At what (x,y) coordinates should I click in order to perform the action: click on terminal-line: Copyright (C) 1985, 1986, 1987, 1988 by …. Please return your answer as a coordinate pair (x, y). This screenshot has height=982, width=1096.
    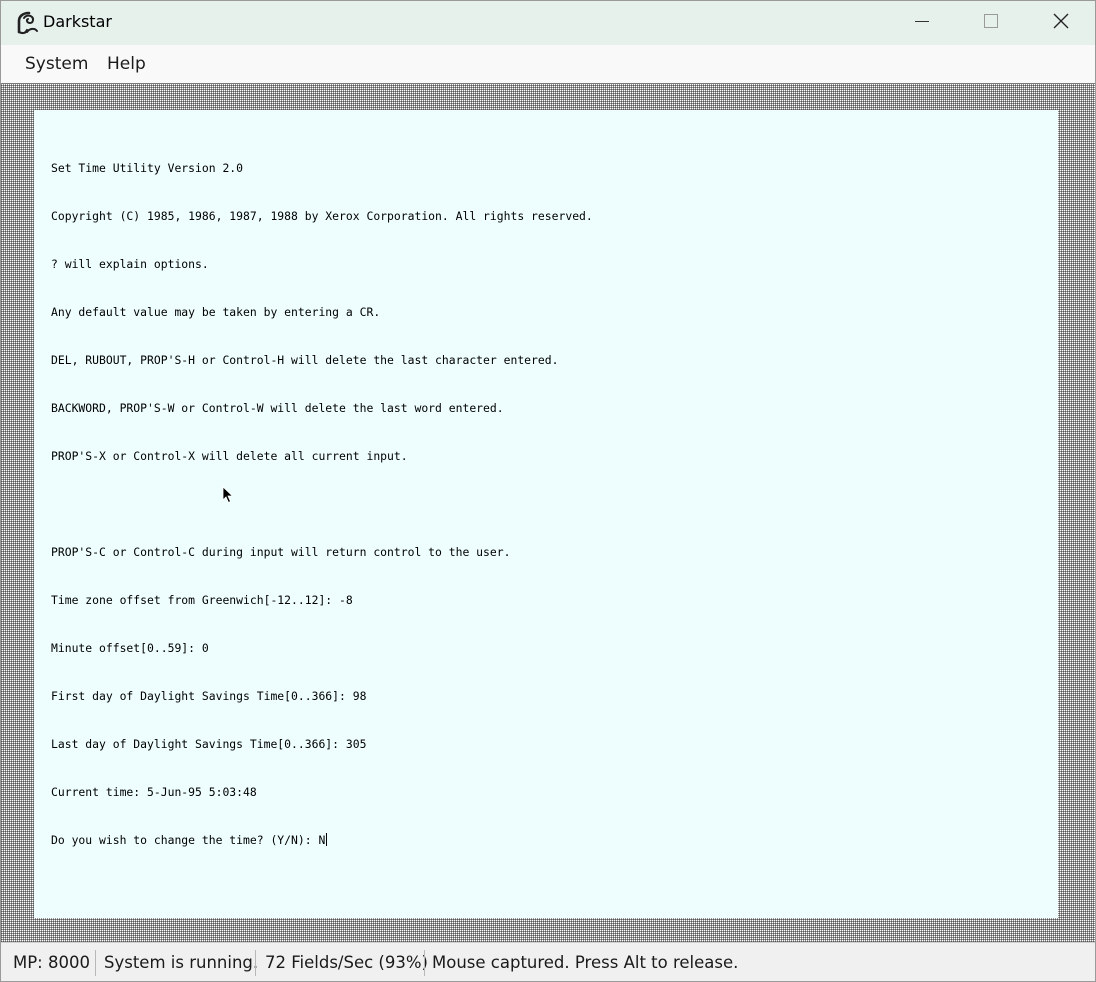
    Looking at the image, I should click on (322, 216).